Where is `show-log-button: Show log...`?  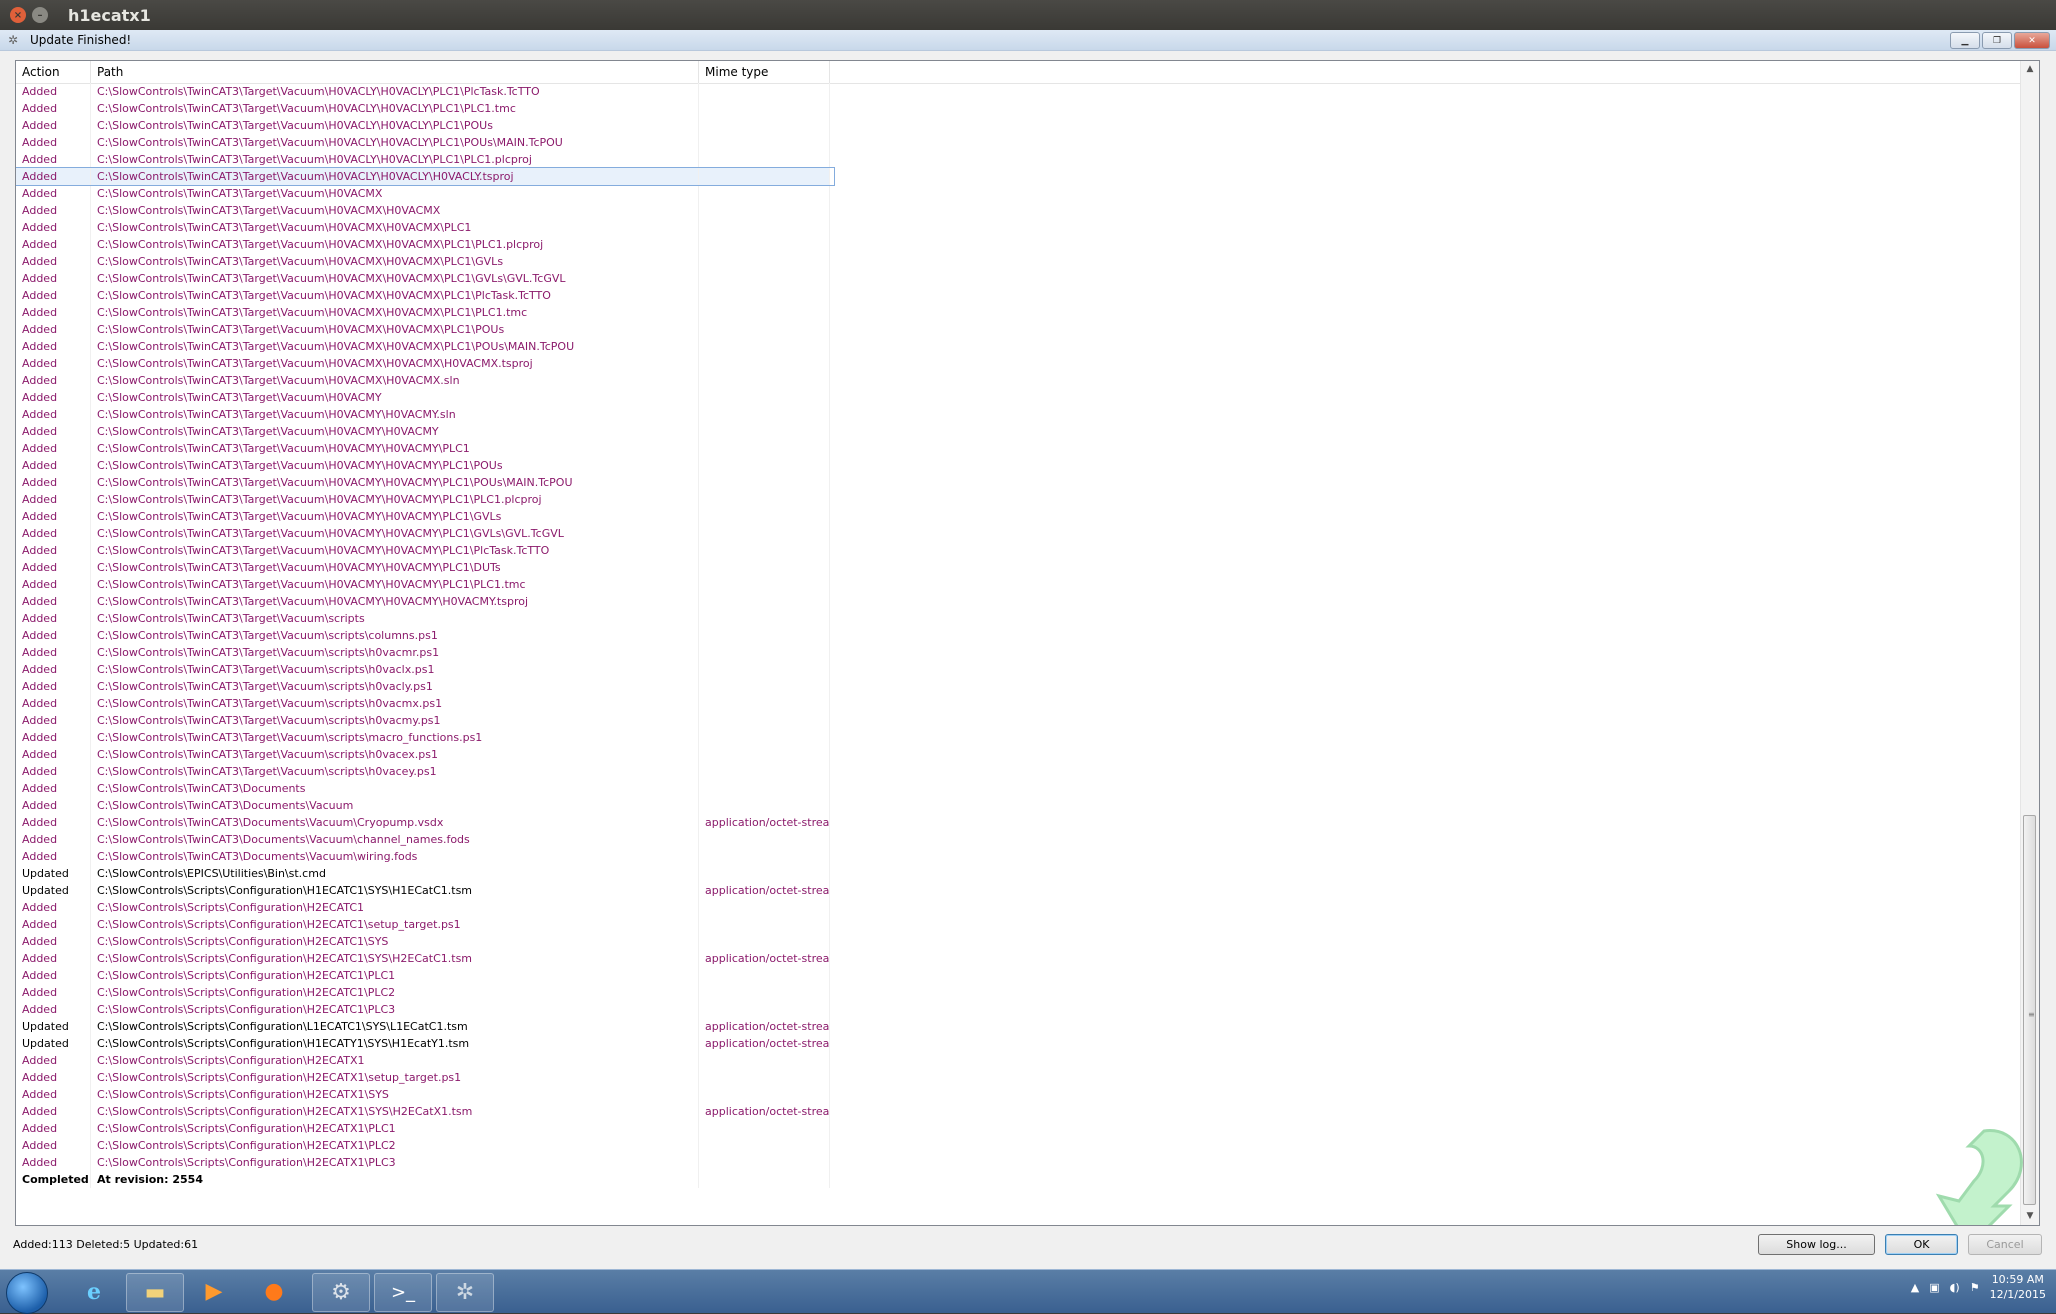 show-log-button: Show log... is located at coordinates (1816, 1244).